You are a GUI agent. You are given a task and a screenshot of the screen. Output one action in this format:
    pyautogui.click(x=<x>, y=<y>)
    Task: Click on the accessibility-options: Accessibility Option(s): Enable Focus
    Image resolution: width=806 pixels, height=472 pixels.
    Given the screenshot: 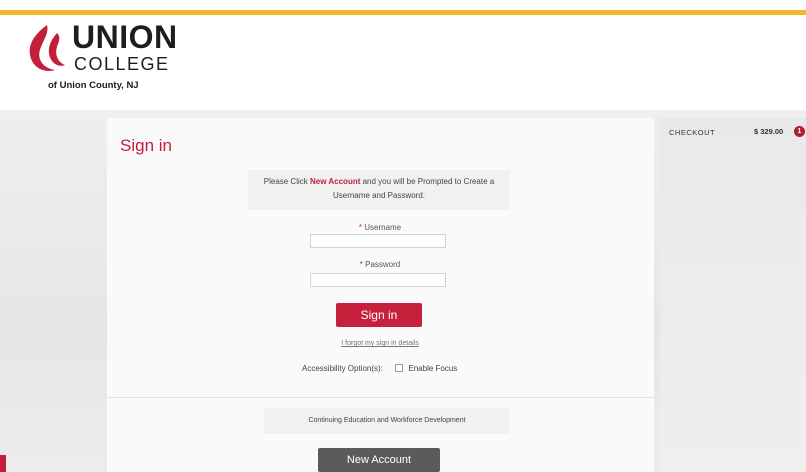 What is the action you would take?
    pyautogui.click(x=379, y=368)
    